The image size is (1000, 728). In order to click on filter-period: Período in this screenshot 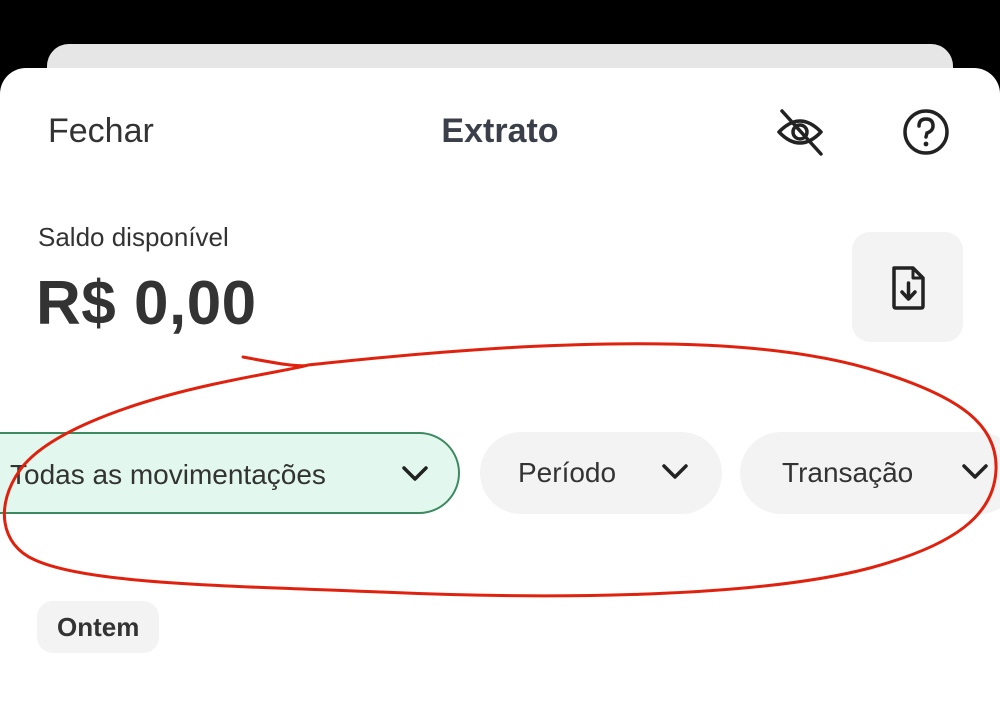, I will do `click(601, 473)`.